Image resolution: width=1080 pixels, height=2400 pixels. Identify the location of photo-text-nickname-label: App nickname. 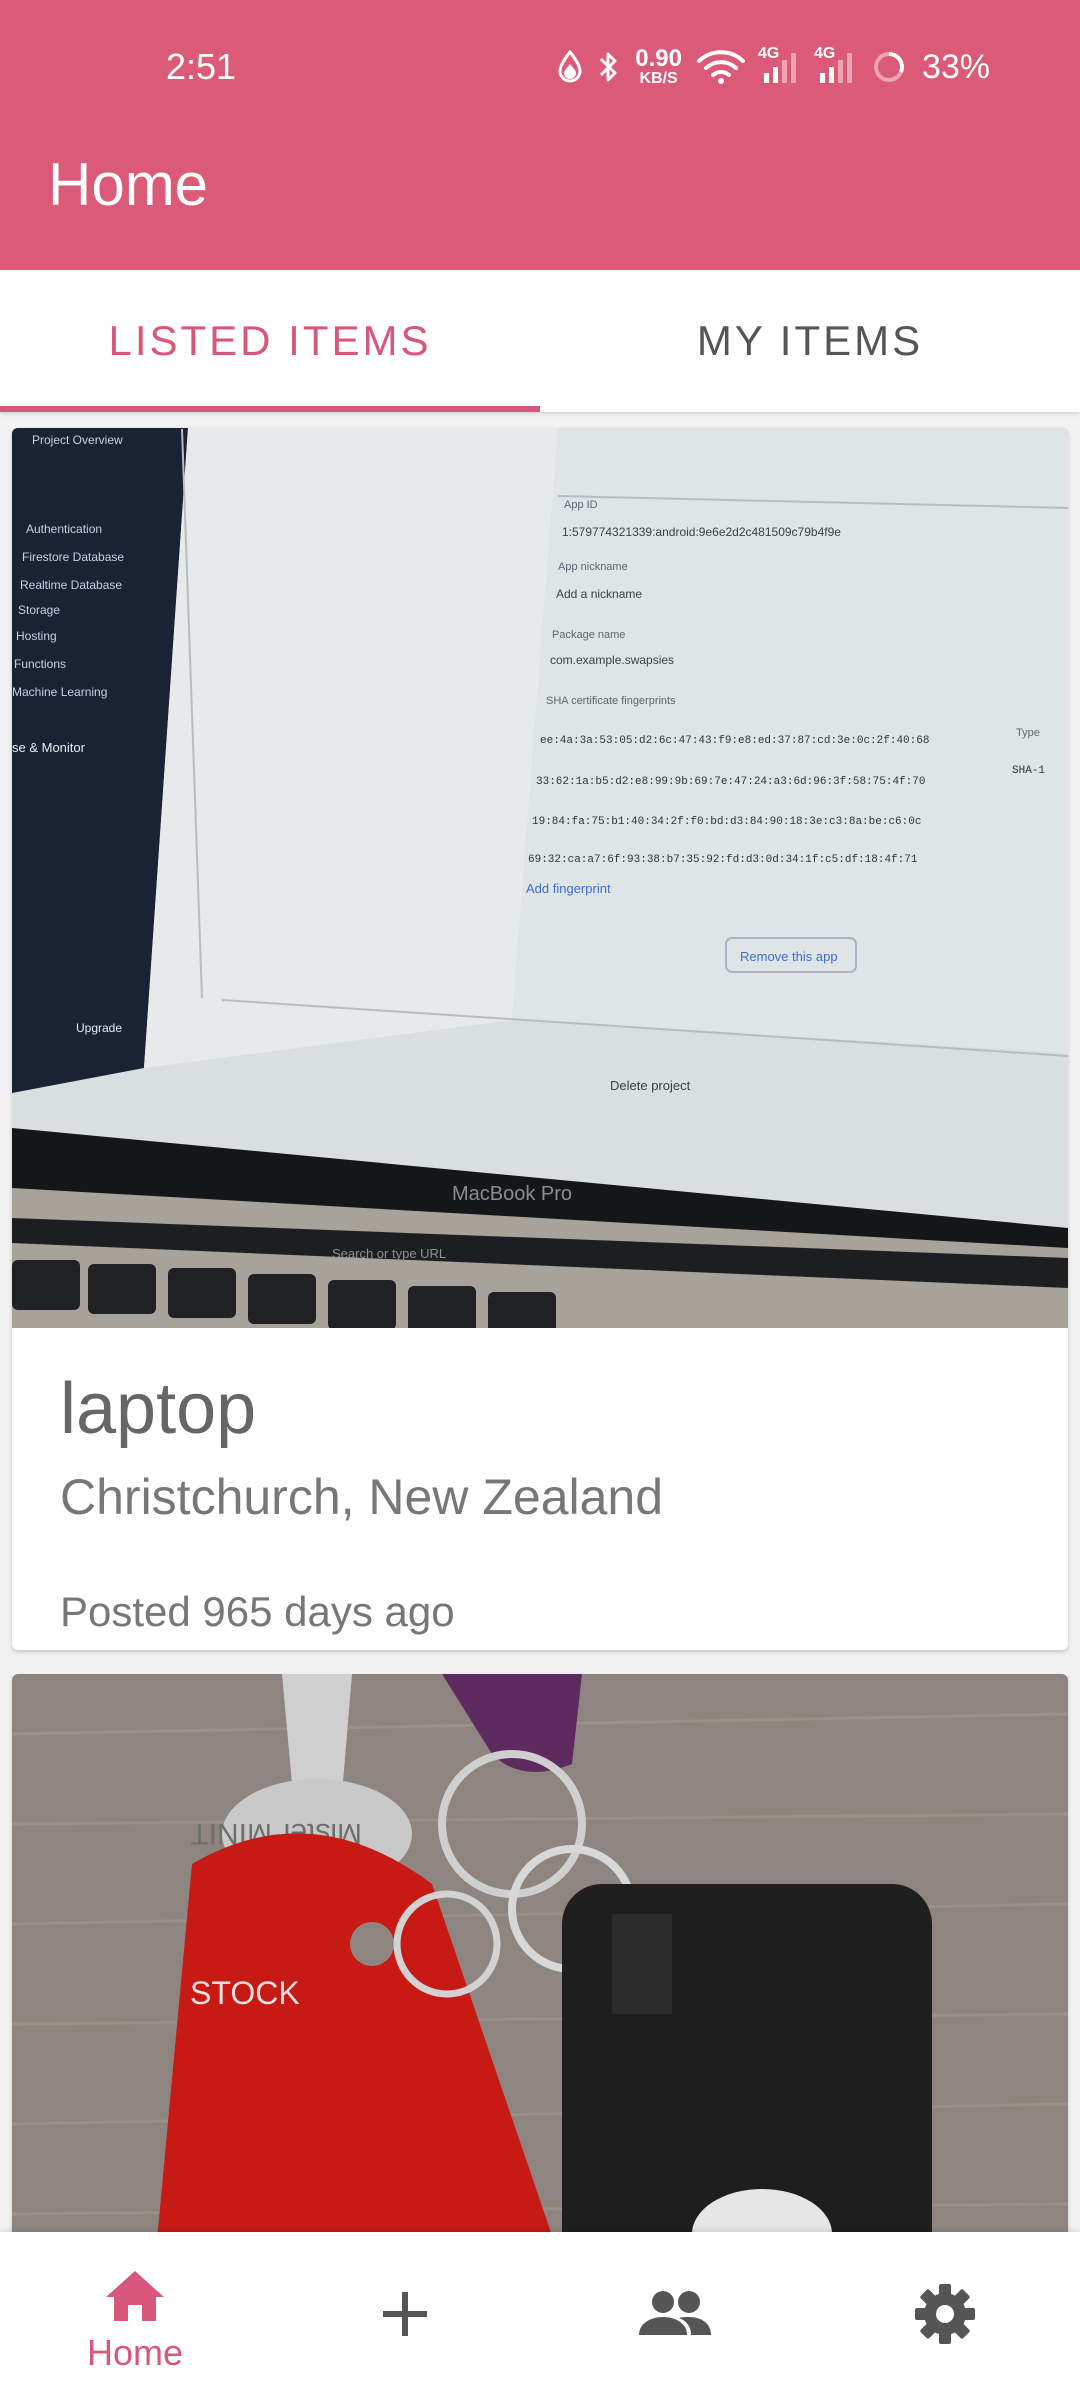
(593, 567).